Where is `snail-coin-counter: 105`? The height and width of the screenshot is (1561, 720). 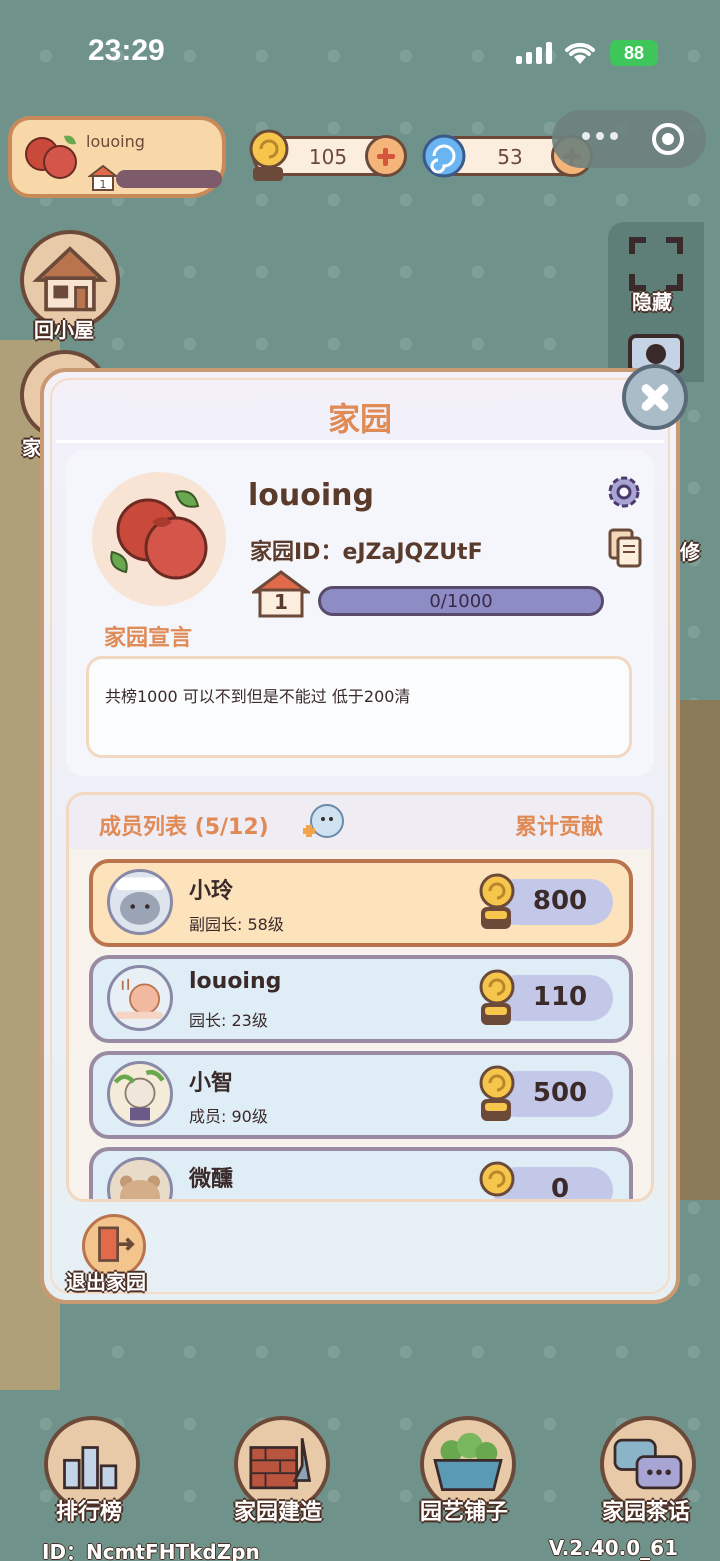
snail-coin-counter: 105 is located at coordinates (328, 155).